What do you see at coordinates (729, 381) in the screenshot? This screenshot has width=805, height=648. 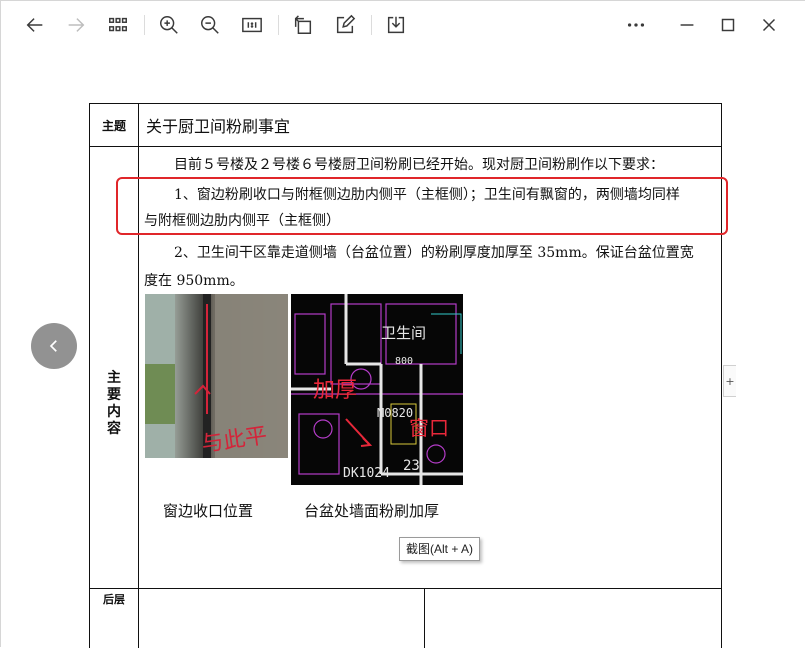 I see `side-panel-toggle: +` at bounding box center [729, 381].